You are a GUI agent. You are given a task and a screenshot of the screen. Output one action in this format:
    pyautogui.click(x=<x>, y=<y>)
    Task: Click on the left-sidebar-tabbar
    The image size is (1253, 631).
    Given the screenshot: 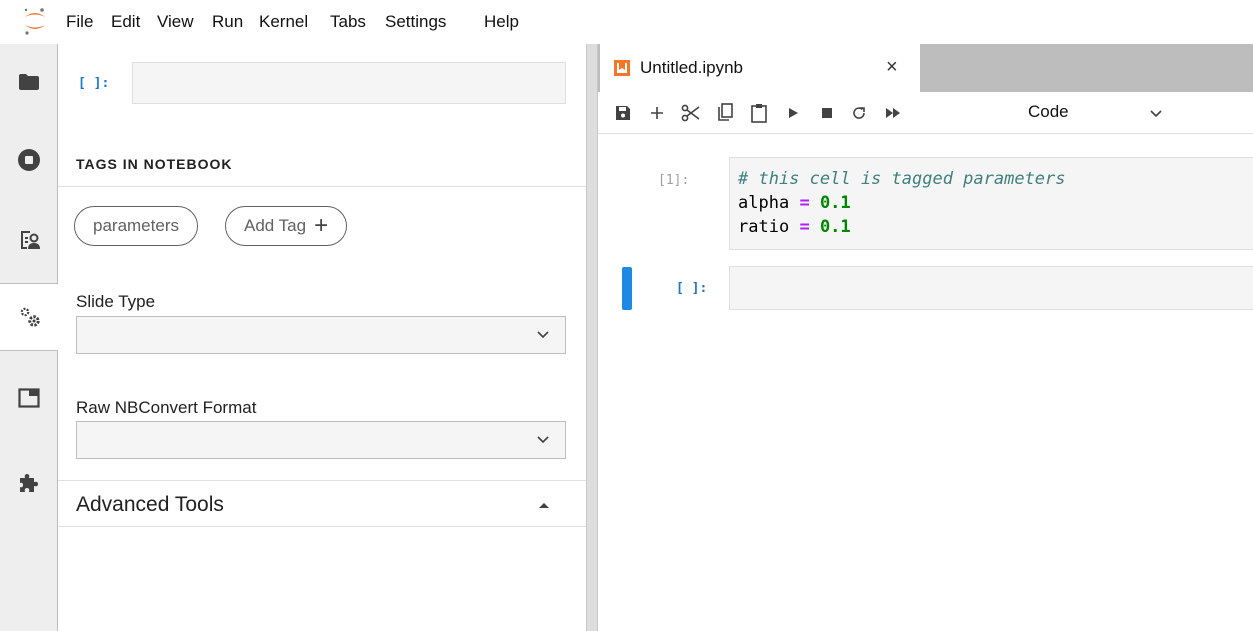 What is the action you would take?
    pyautogui.click(x=29, y=337)
    